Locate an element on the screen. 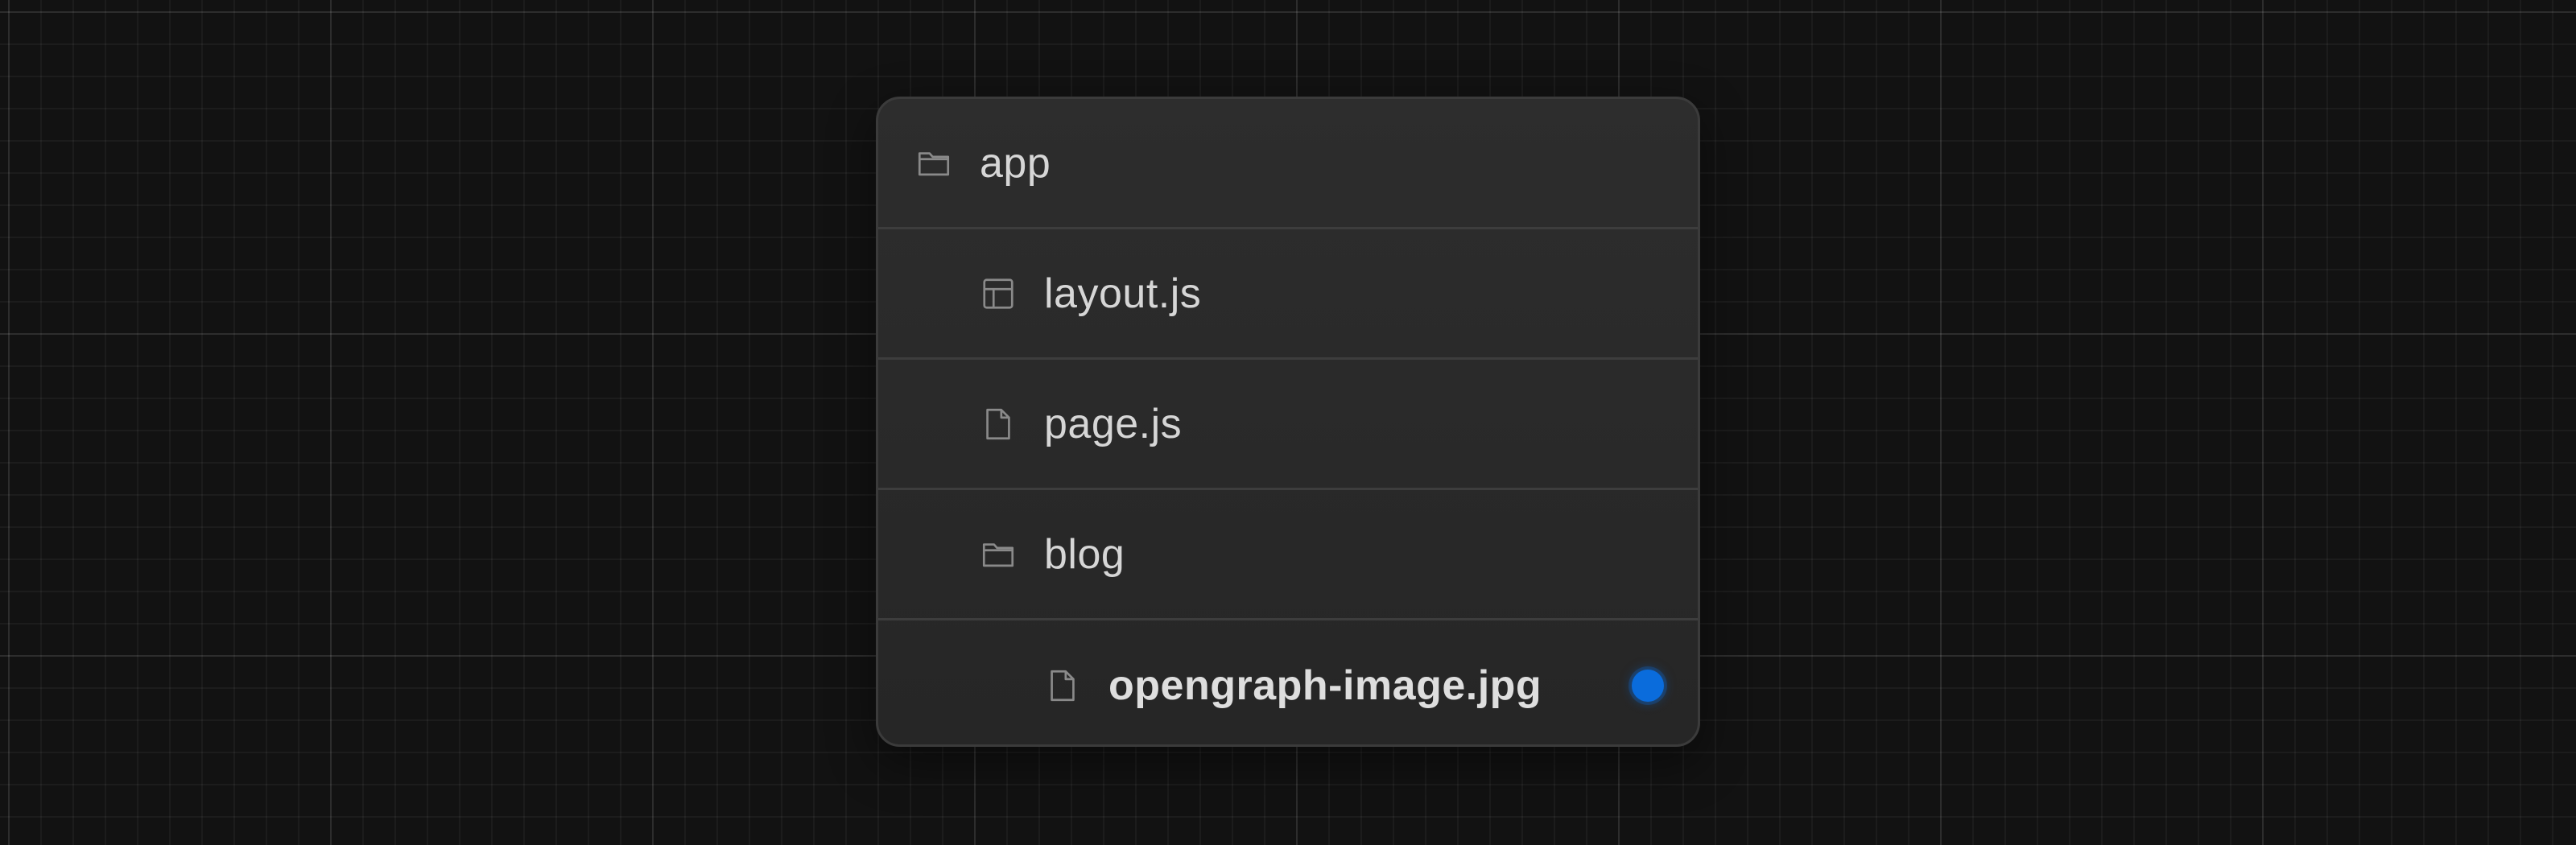 The height and width of the screenshot is (845, 2576). tree-row-label: opengraph-image.jpg is located at coordinates (1325, 685).